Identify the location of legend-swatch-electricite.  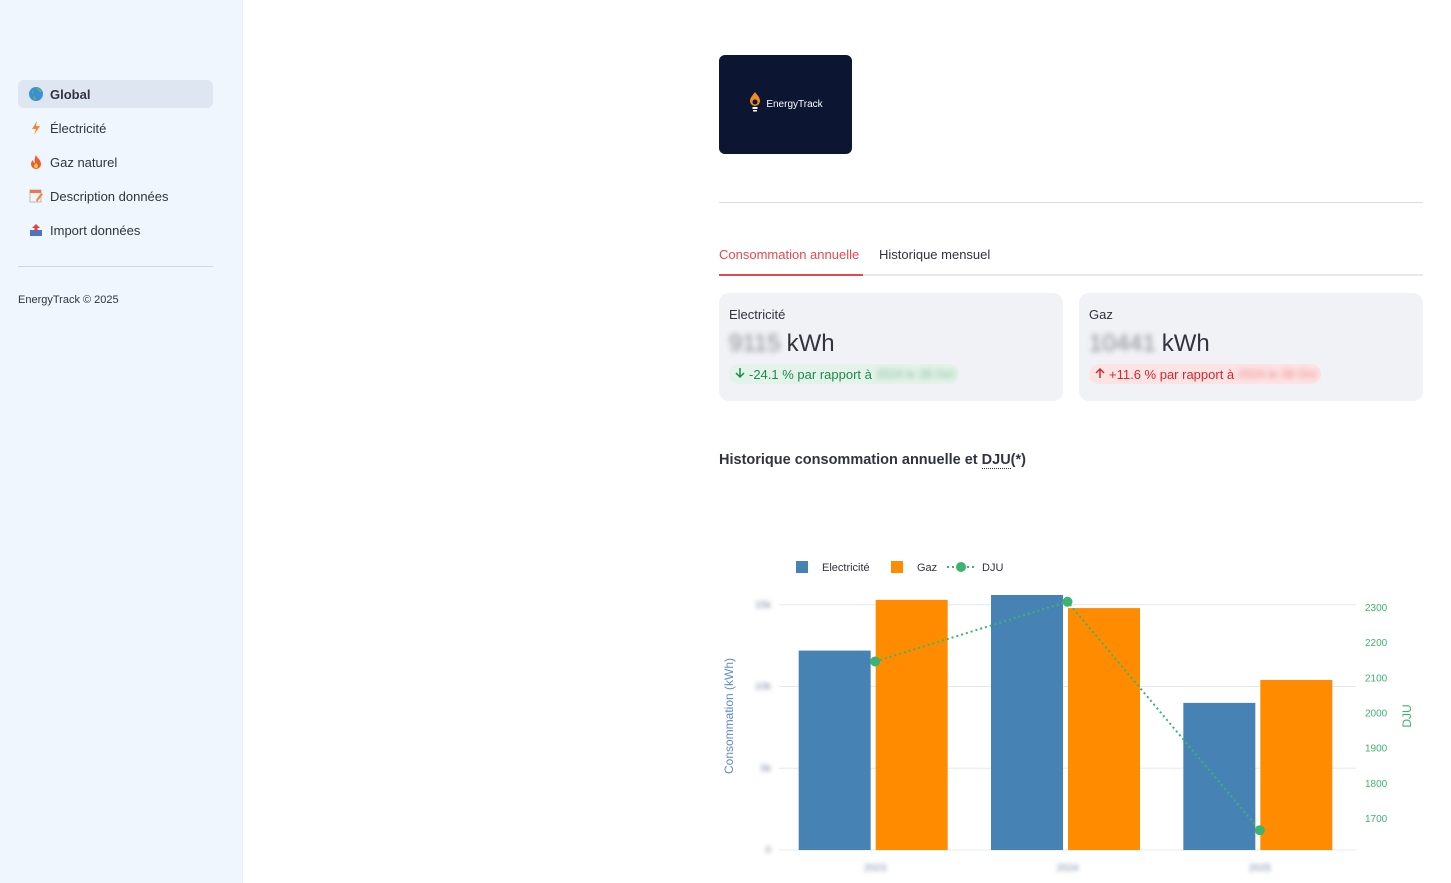
(802, 567).